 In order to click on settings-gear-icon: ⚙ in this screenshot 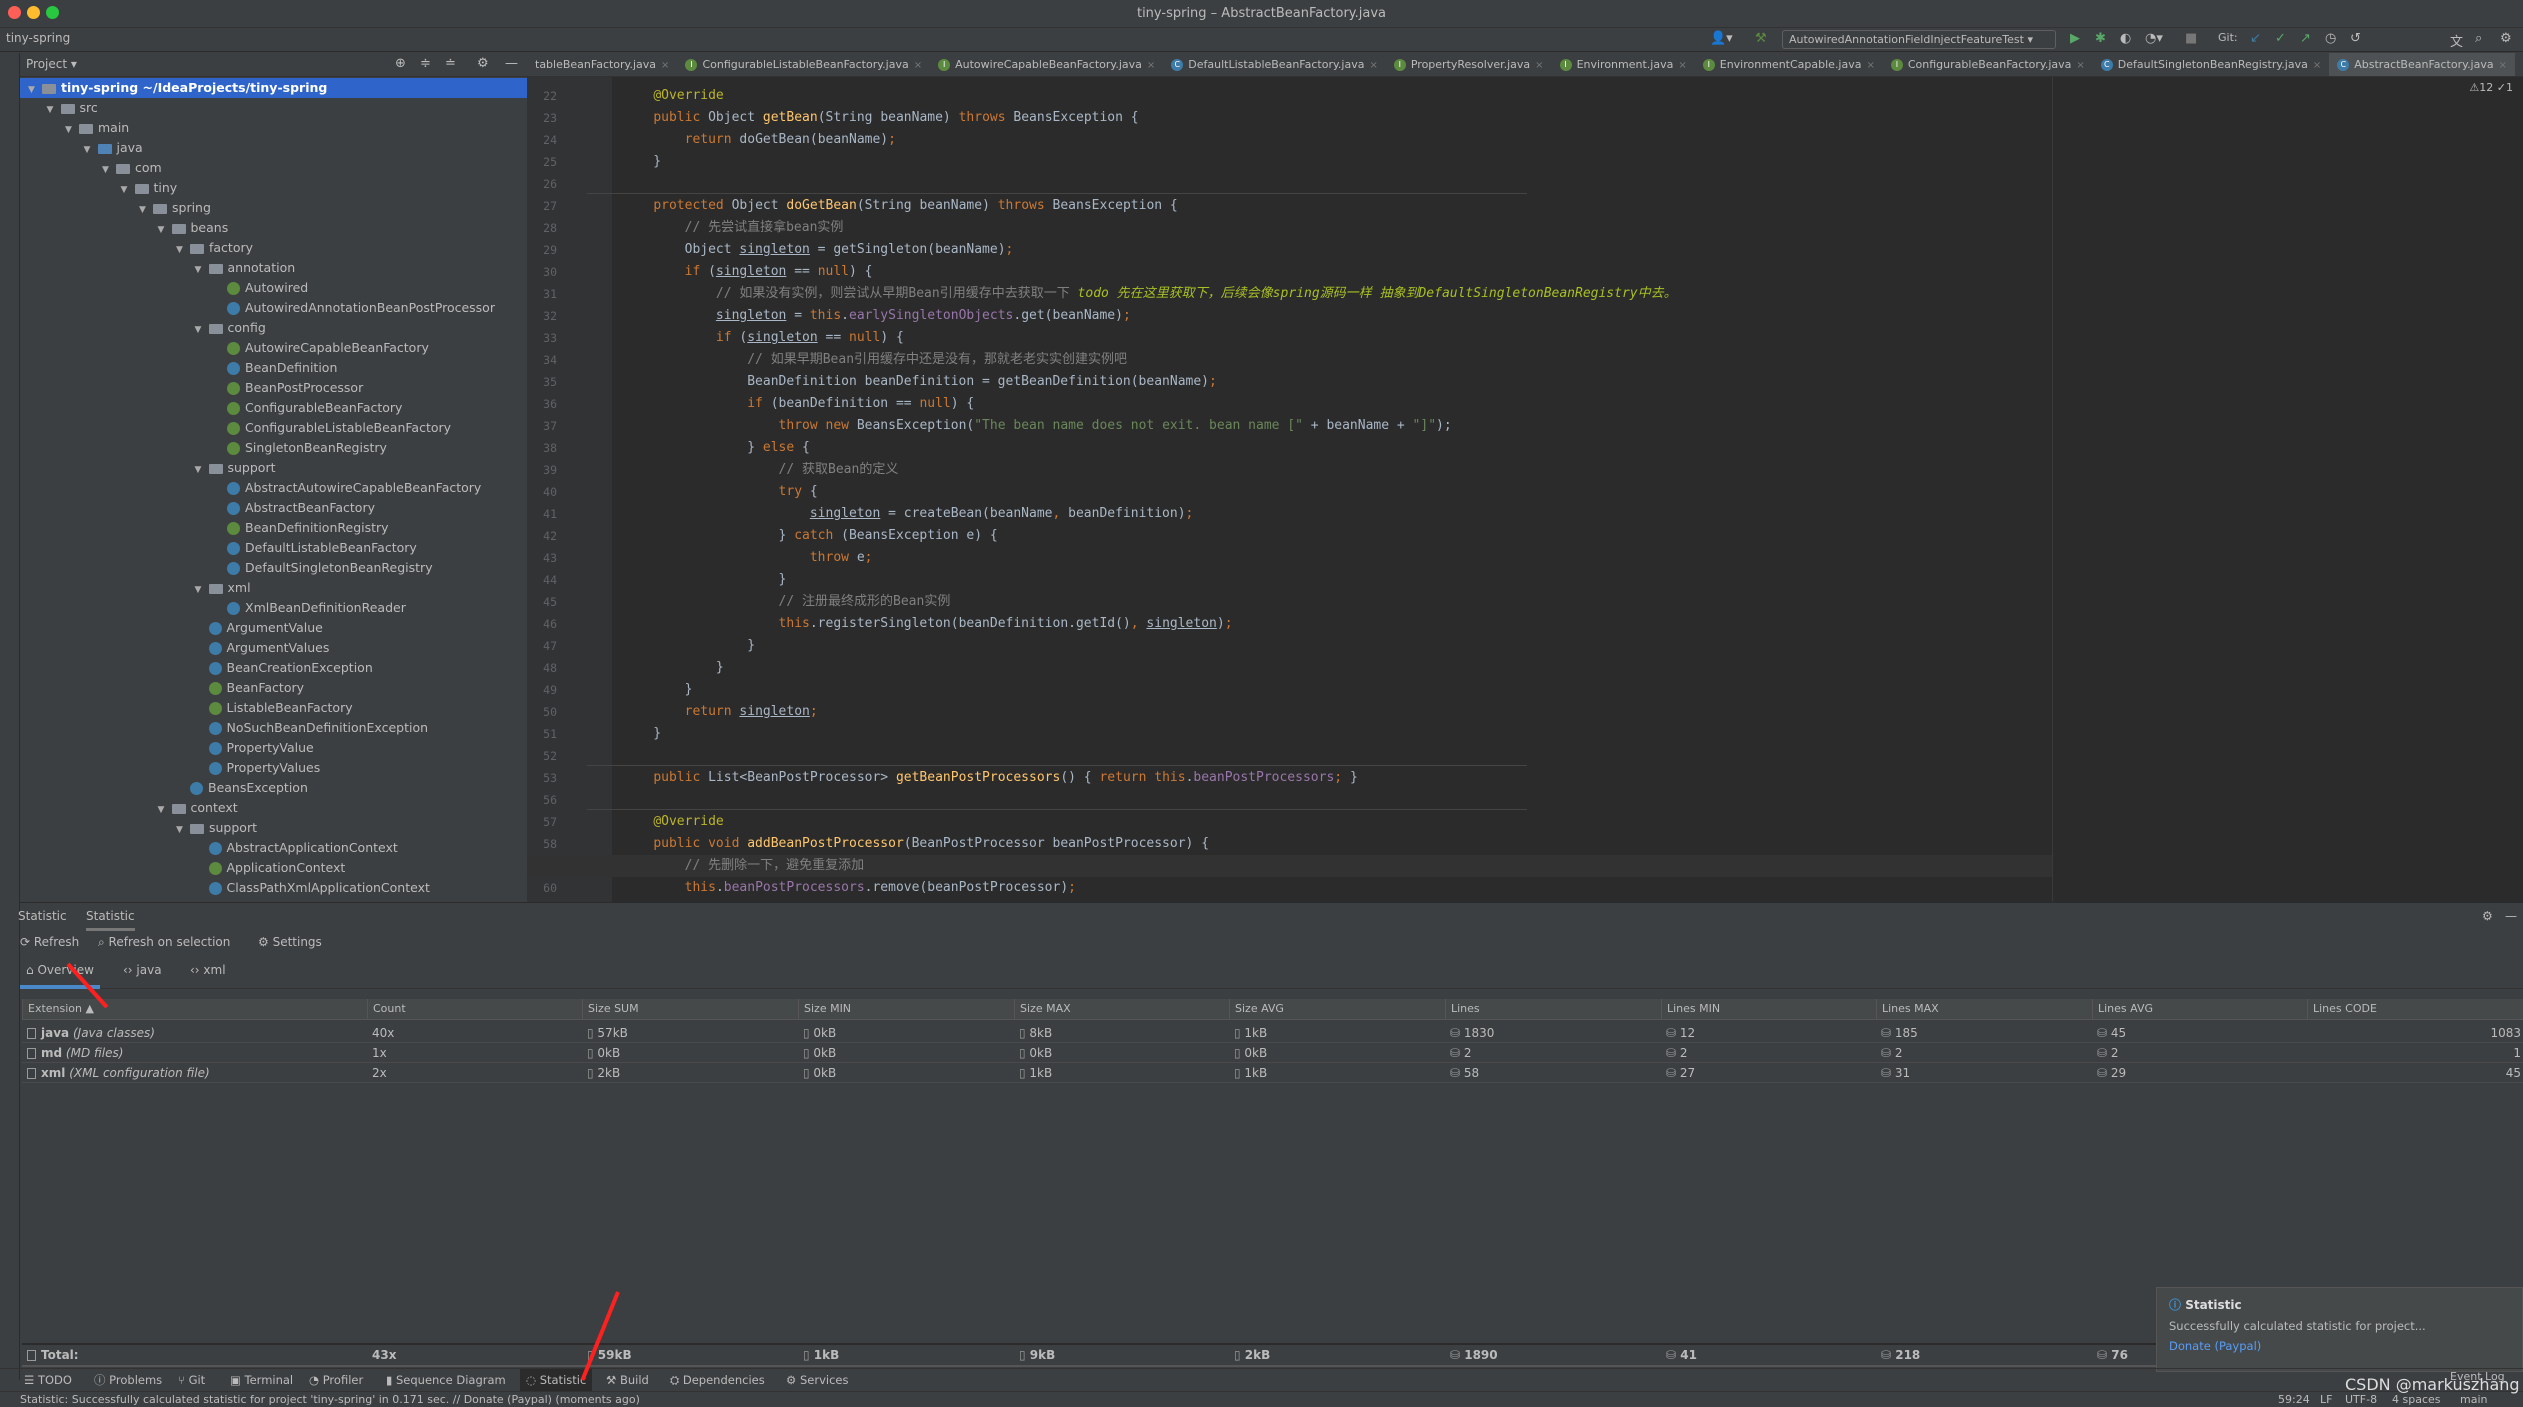, I will do `click(2506, 38)`.